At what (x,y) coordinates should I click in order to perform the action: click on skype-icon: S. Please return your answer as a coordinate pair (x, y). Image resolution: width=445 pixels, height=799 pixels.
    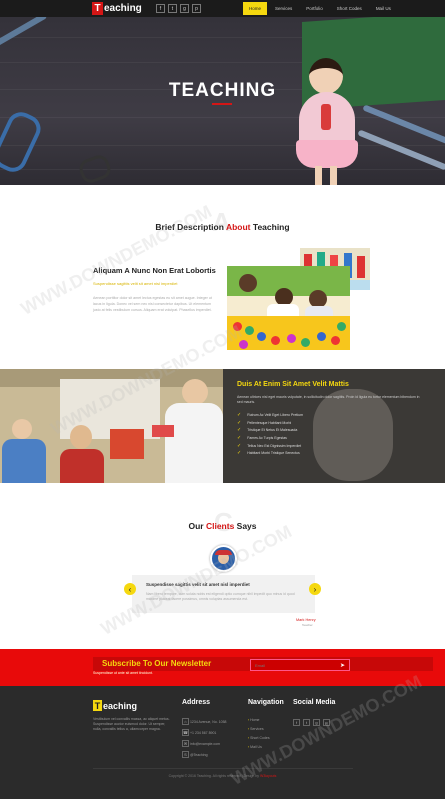
    Looking at the image, I should click on (185, 754).